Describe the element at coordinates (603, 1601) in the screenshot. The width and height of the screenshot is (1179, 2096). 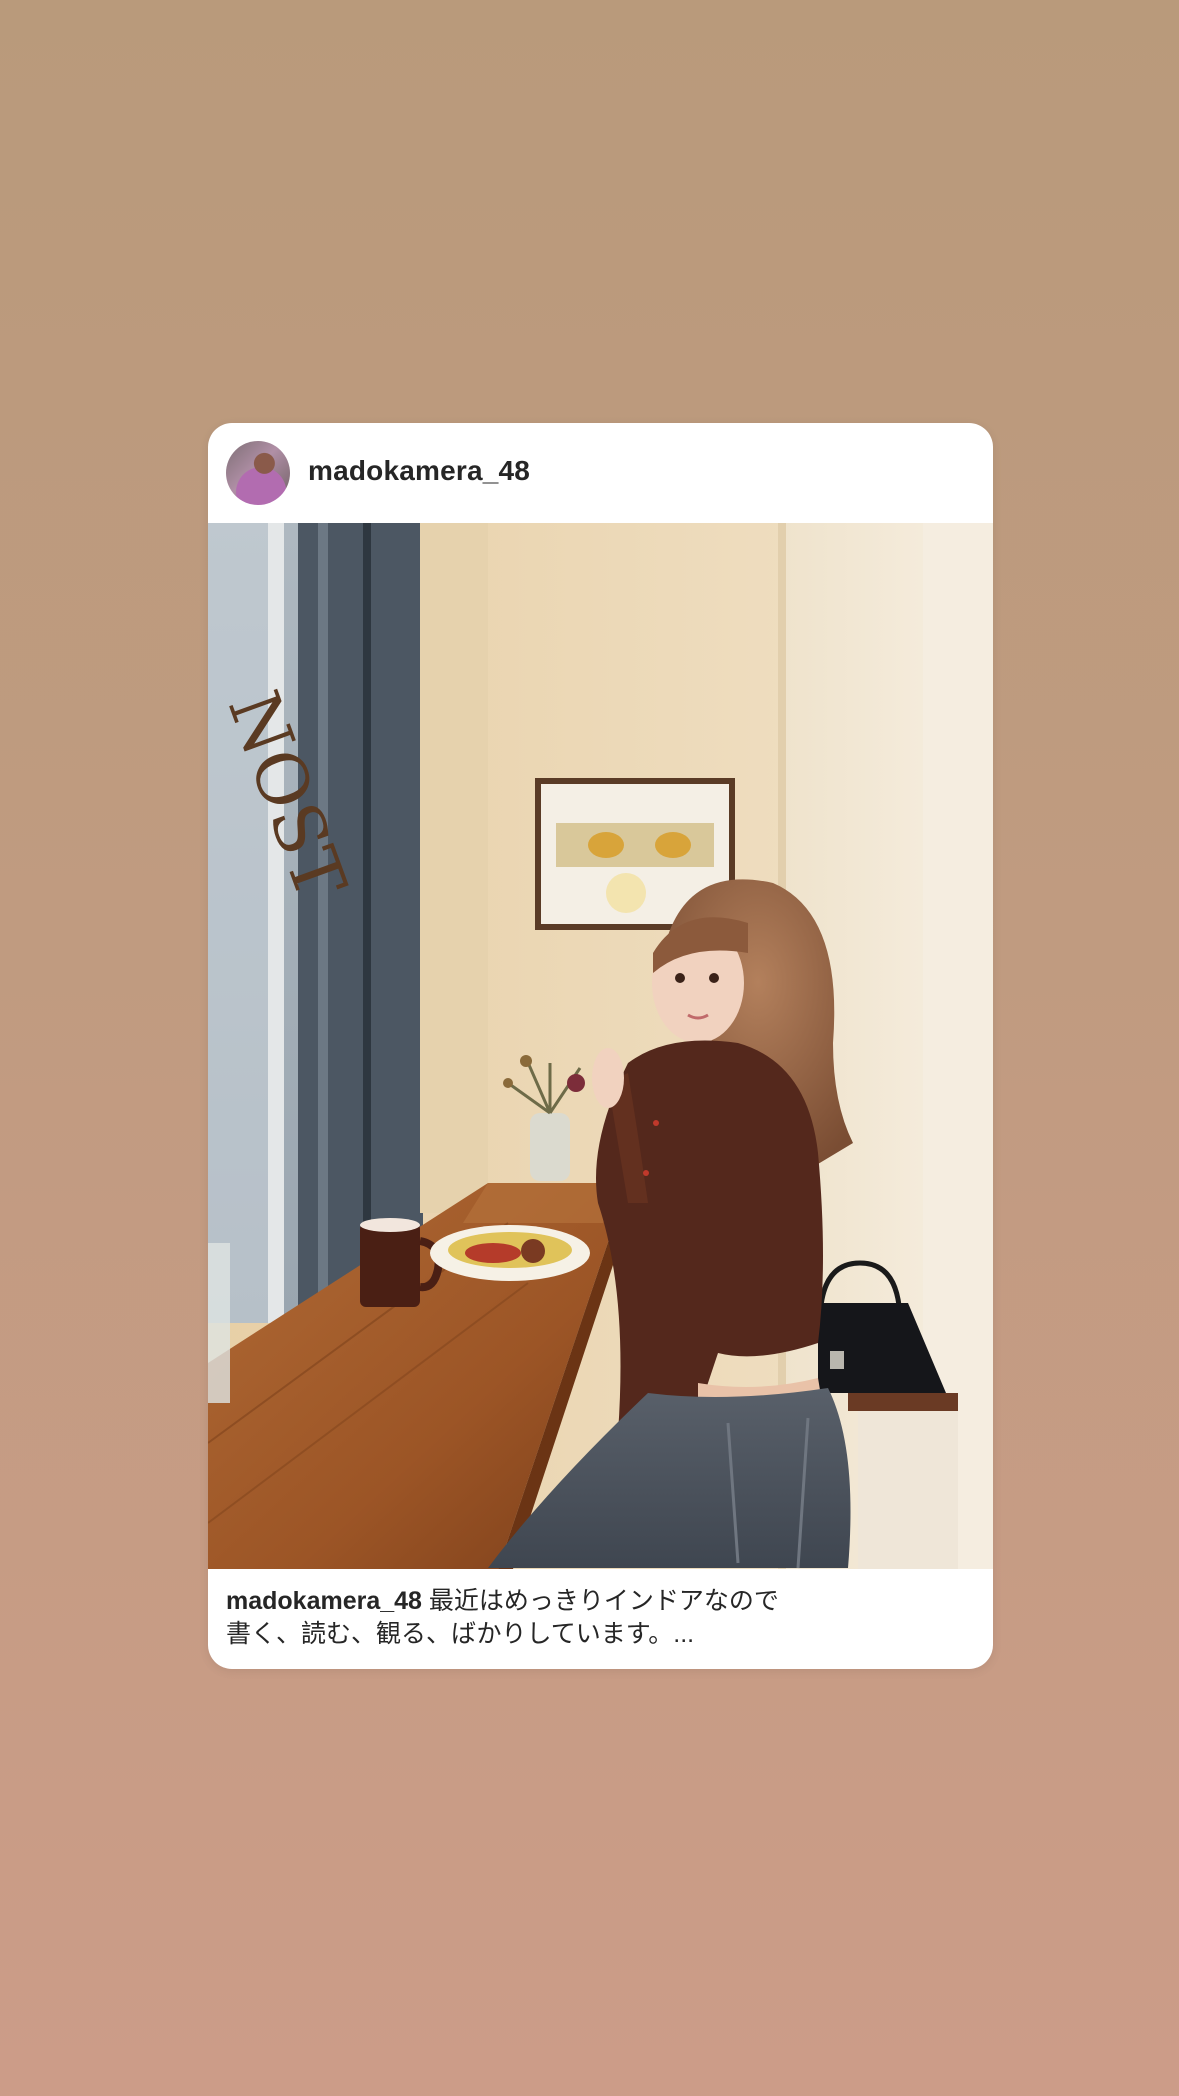
I see `caption-text-line1: 最近はめっきりインドアなので` at that location.